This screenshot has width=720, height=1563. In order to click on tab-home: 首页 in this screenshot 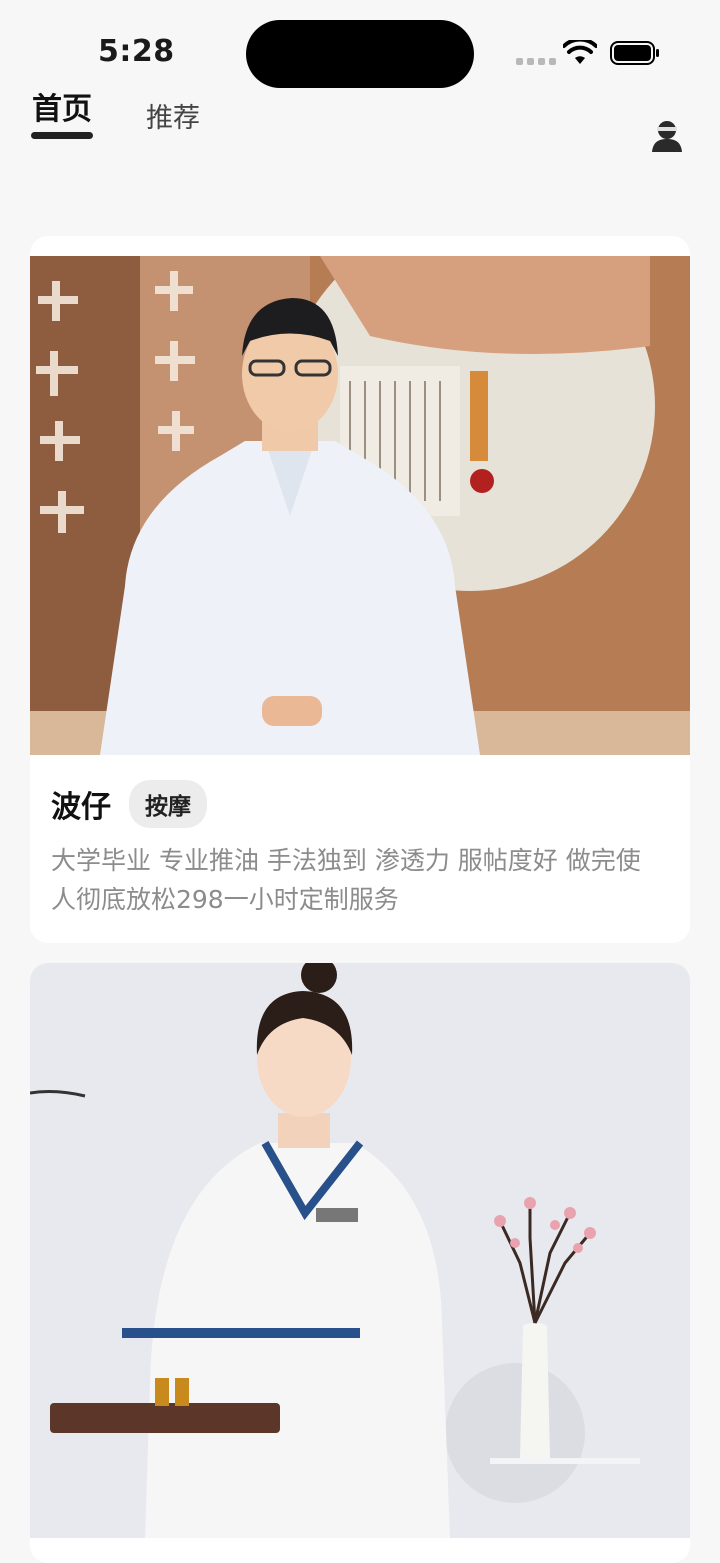, I will do `click(62, 106)`.